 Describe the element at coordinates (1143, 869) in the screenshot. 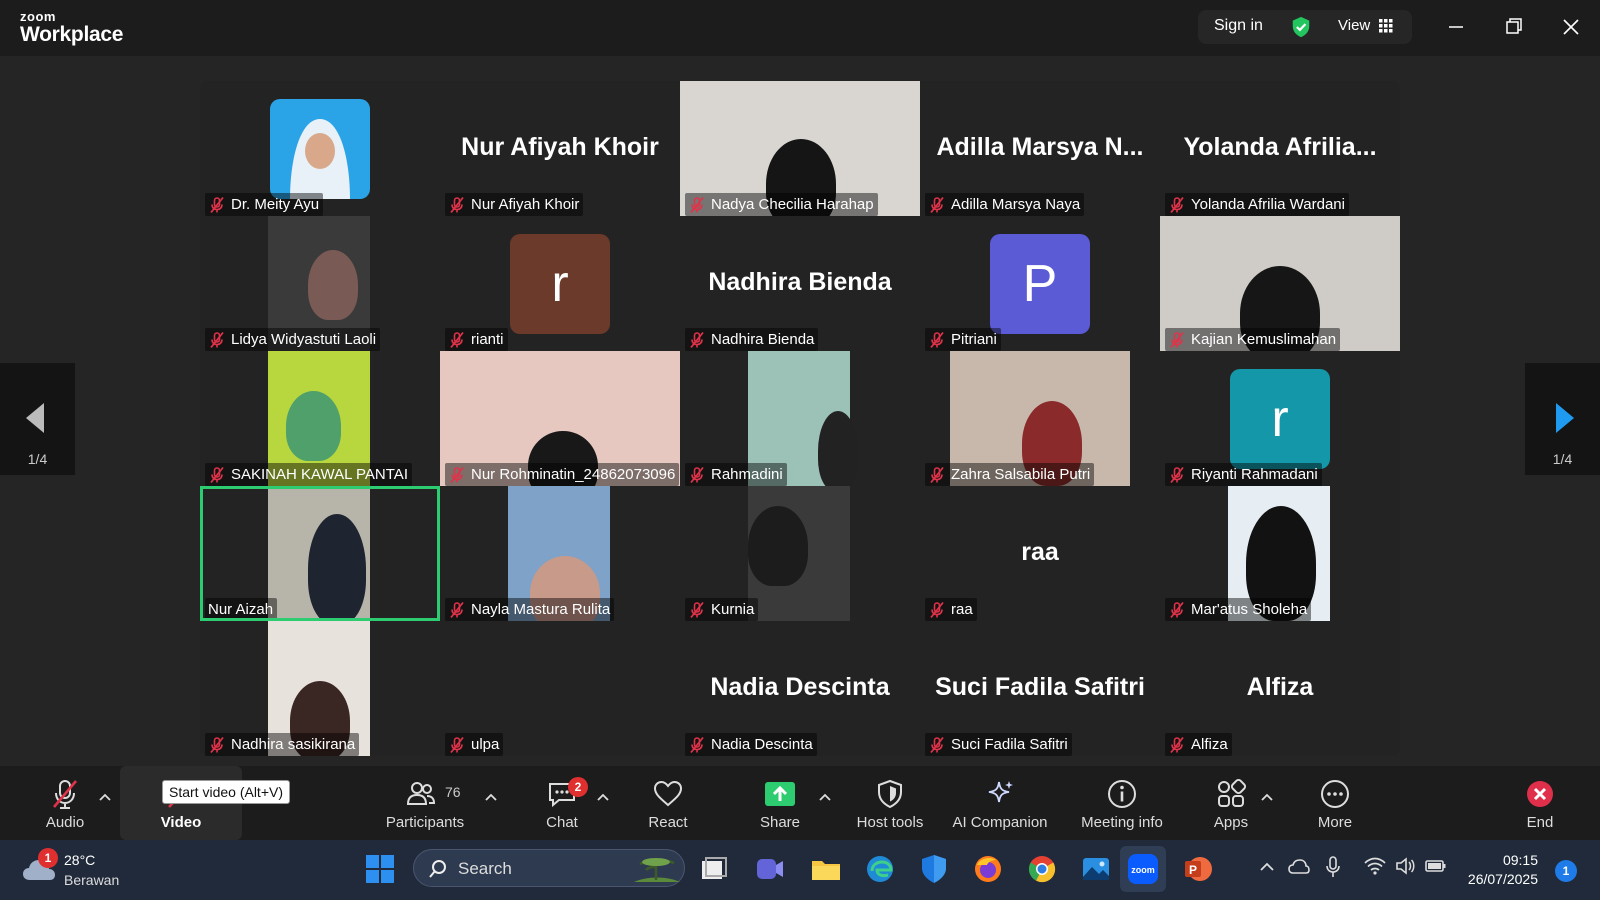

I see `zoom-app-icon: zoom` at that location.